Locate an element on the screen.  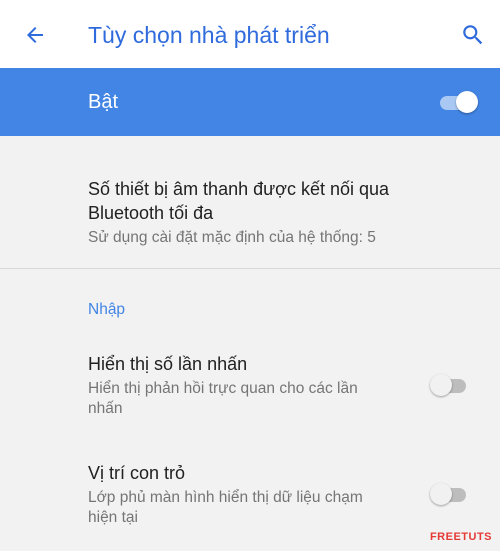
search-icon is located at coordinates (473, 35).